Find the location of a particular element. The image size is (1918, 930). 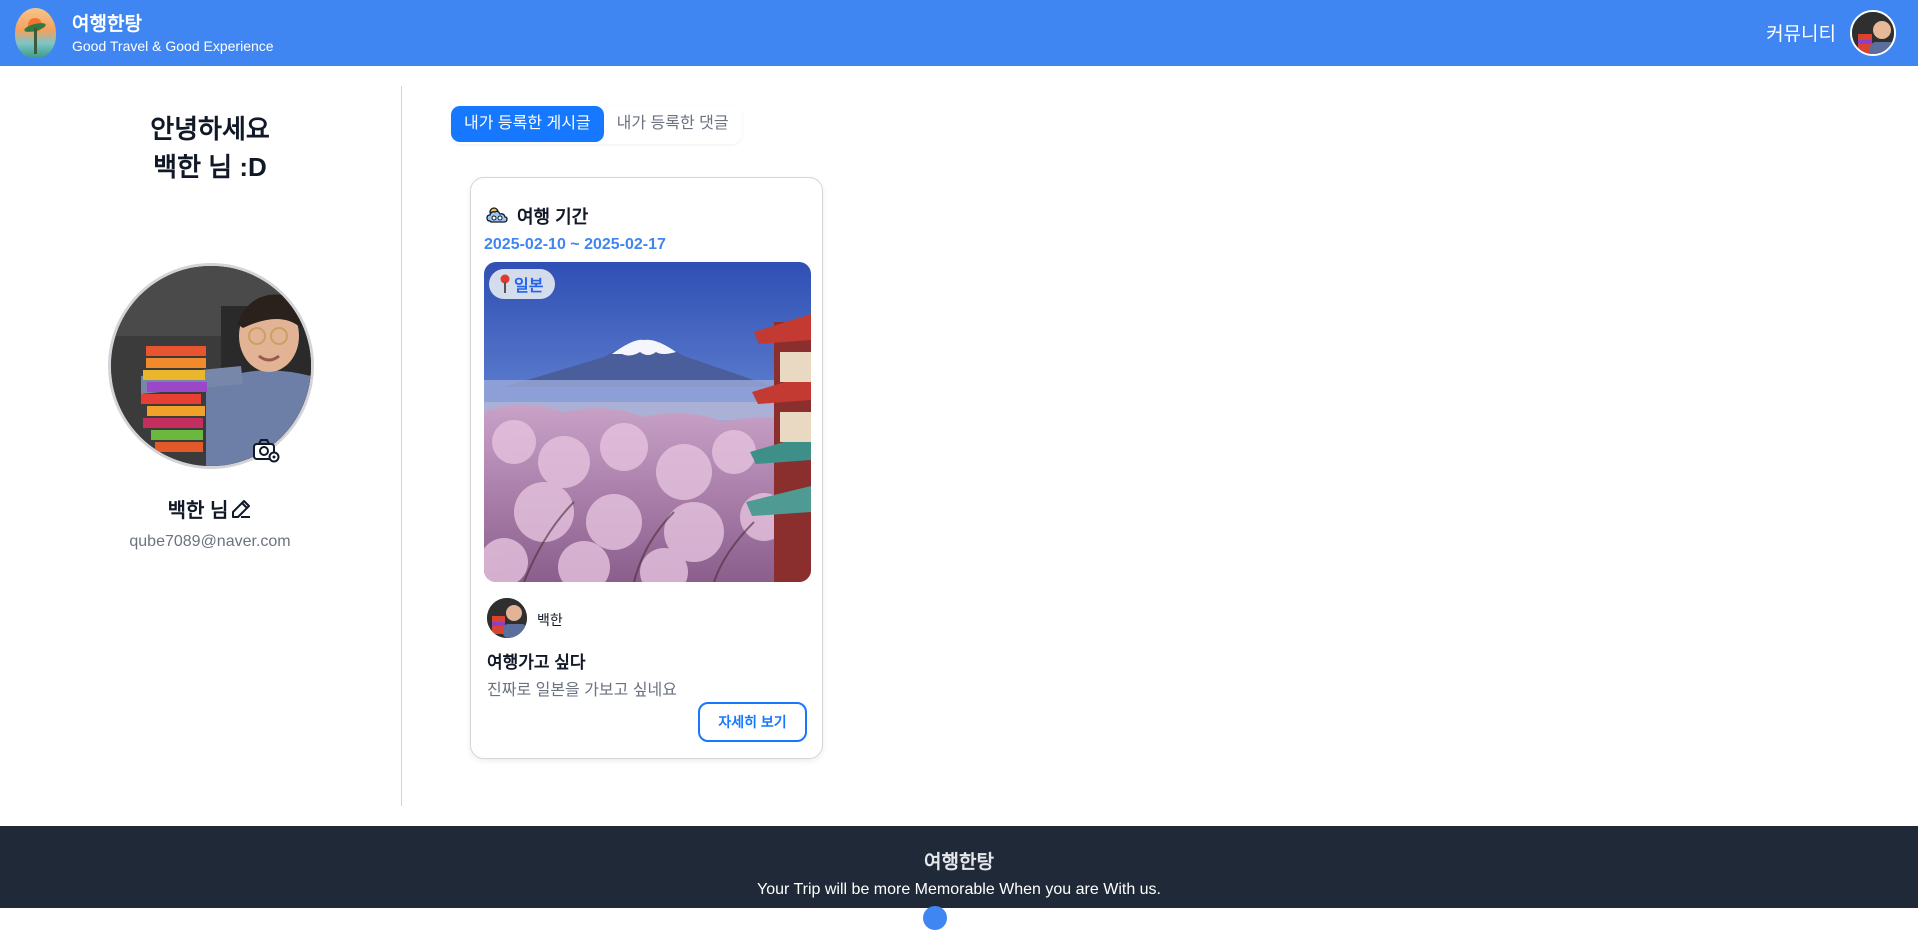

profile-photo is located at coordinates (211, 366).